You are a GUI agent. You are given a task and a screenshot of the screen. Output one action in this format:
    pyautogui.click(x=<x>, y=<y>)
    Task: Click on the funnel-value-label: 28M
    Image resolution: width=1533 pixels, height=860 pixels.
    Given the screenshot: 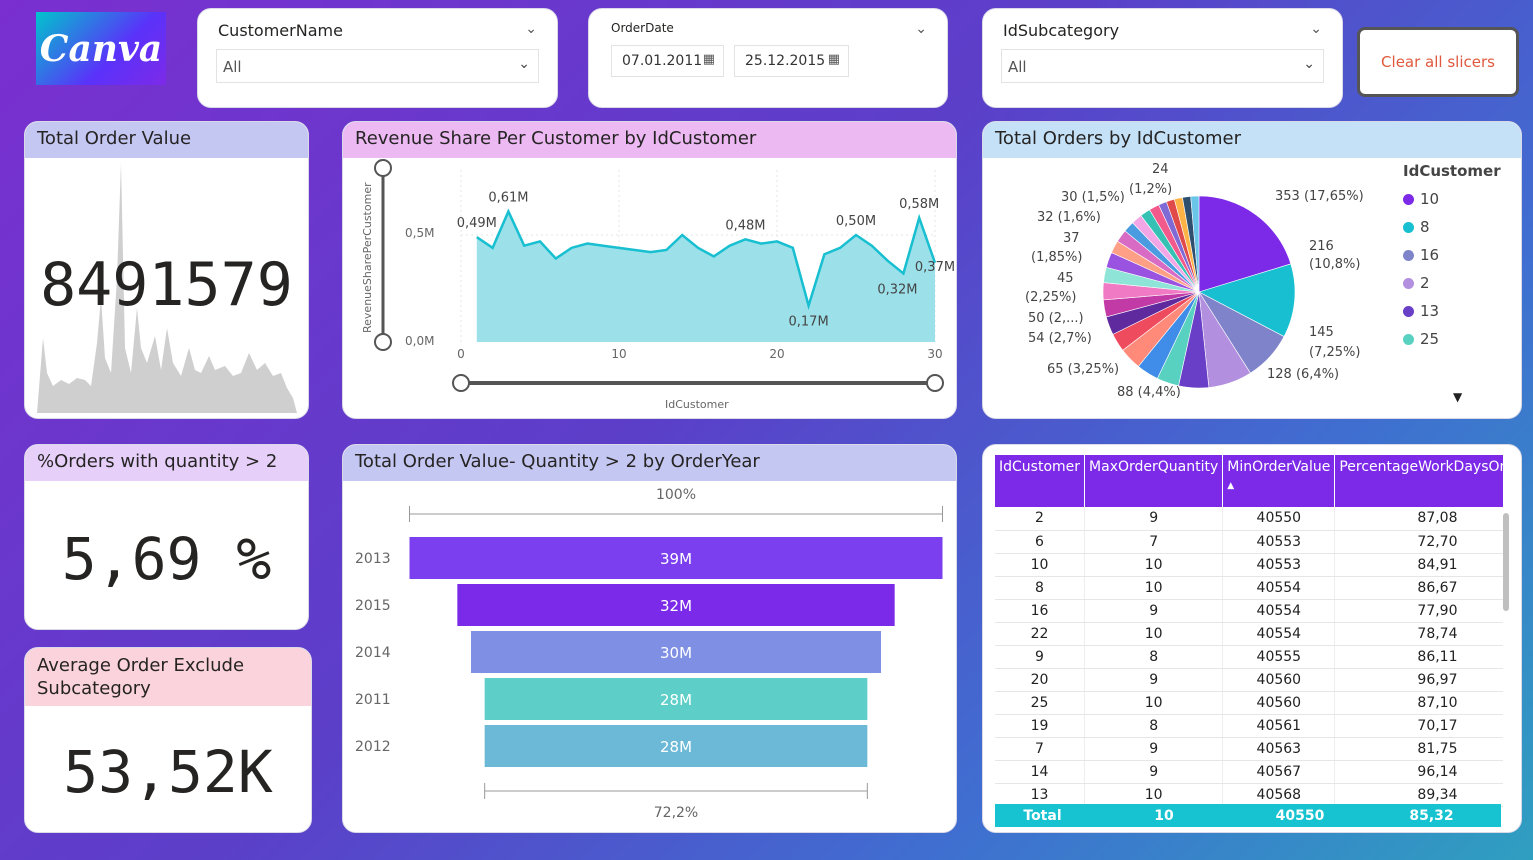 What is the action you would take?
    pyautogui.click(x=676, y=747)
    